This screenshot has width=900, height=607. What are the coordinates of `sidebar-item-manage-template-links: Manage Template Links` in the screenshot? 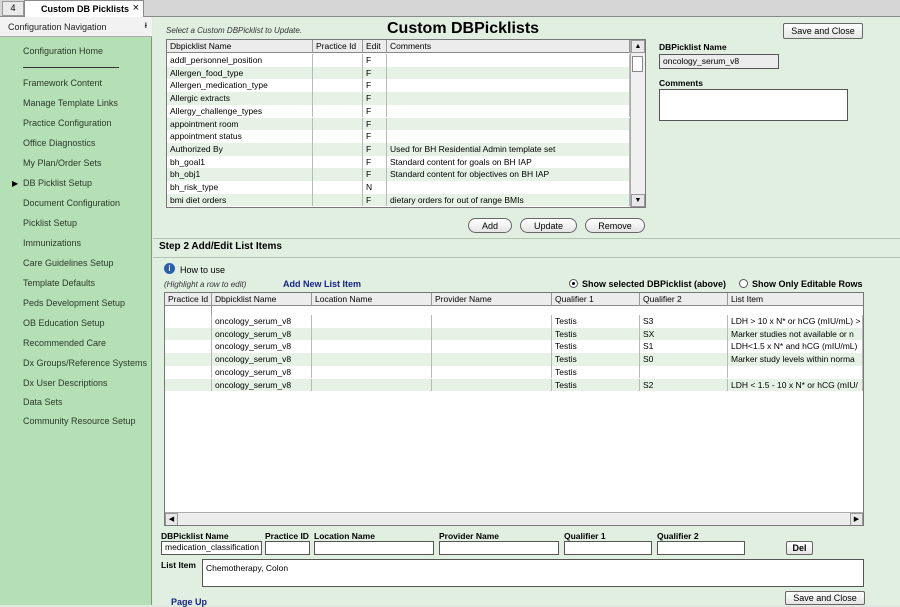 It's located at (70, 103).